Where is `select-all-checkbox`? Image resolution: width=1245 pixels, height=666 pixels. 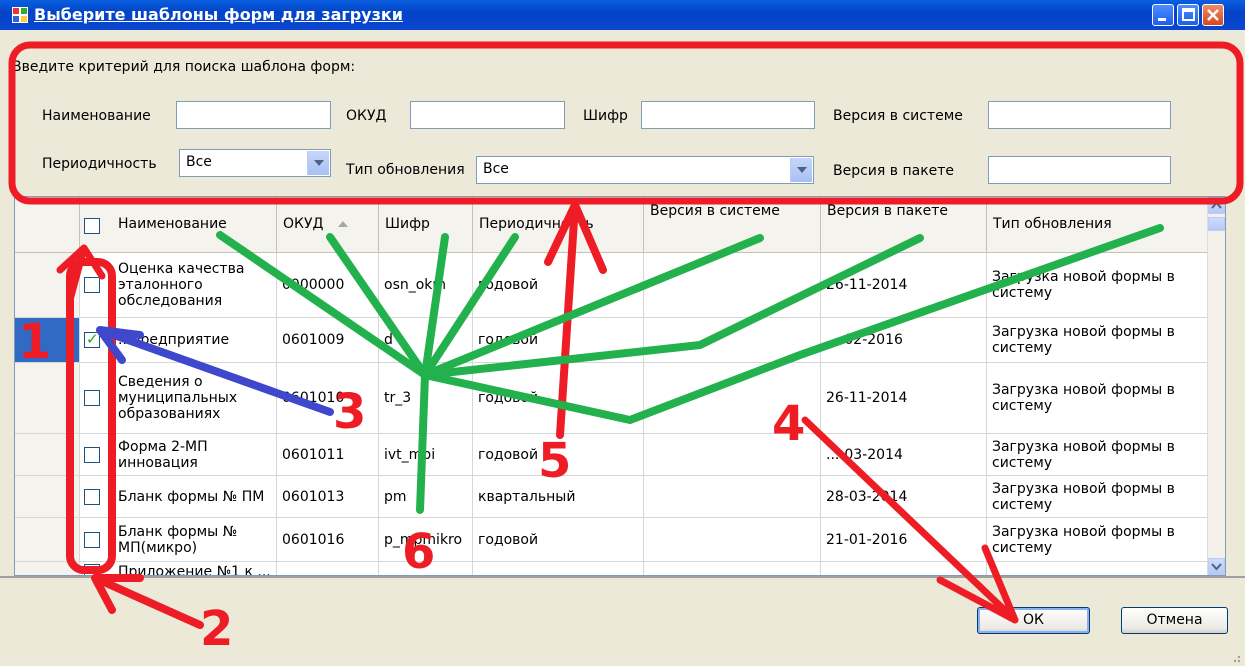 select-all-checkbox is located at coordinates (92, 226).